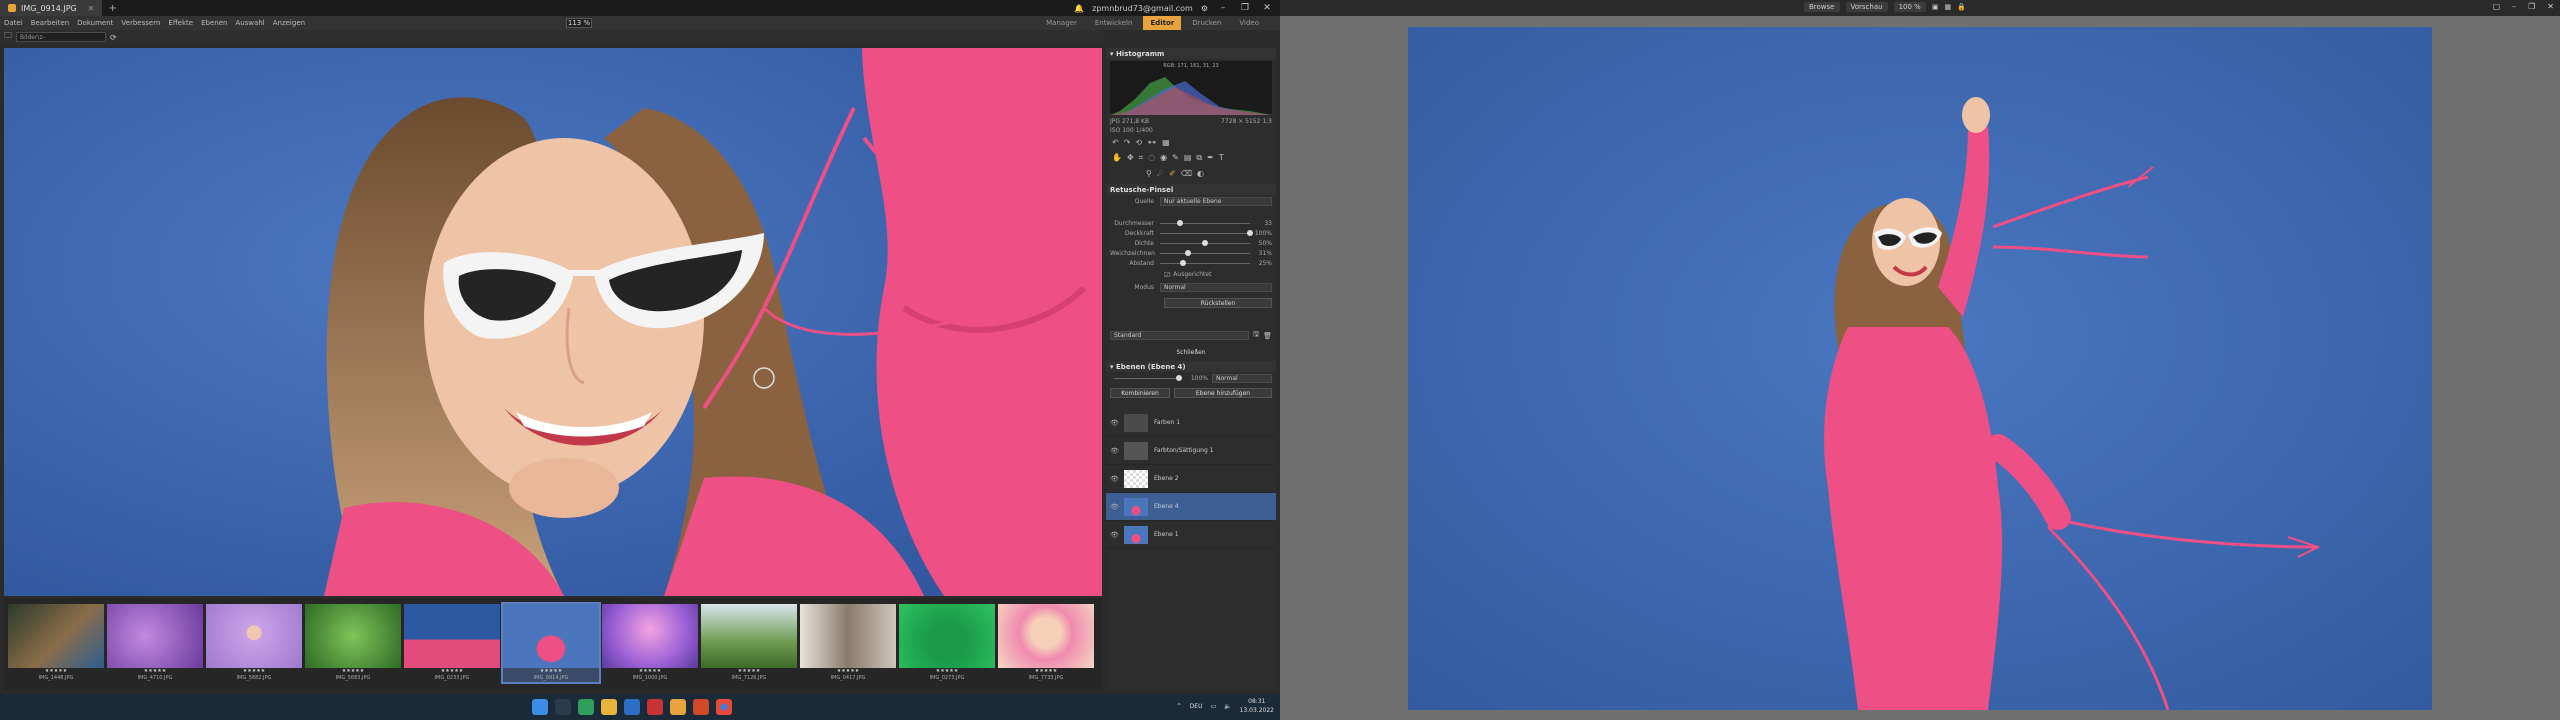 This screenshot has width=2560, height=720. Describe the element at coordinates (1866, 7) in the screenshot. I see `preview-button: Vorschau` at that location.